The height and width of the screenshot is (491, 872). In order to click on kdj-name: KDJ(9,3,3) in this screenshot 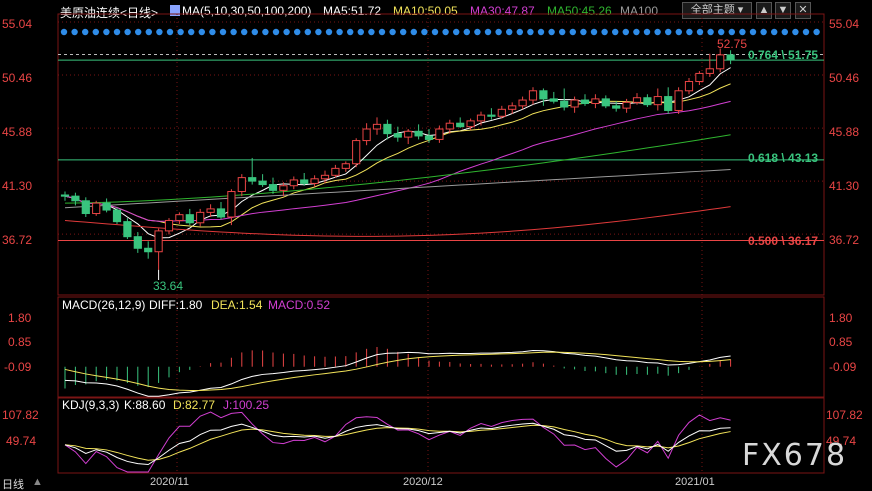, I will do `click(90, 405)`.